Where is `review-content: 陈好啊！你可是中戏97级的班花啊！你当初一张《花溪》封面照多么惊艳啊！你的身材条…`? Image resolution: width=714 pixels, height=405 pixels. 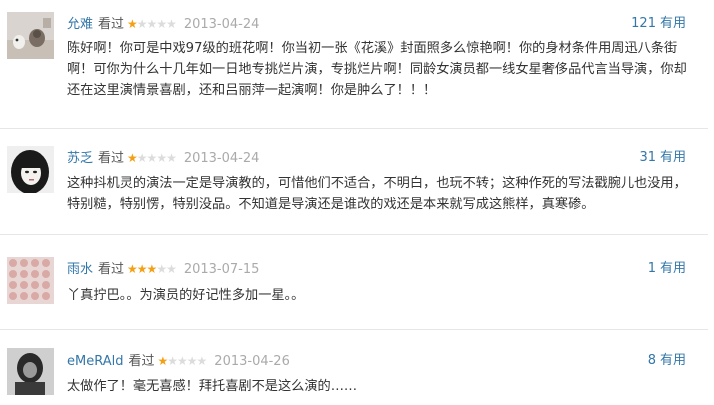 review-content: 陈好啊！你可是中戏97级的班花啊！你当初一张《花溪》封面照多么惊艳啊！你的身材条… is located at coordinates (377, 69).